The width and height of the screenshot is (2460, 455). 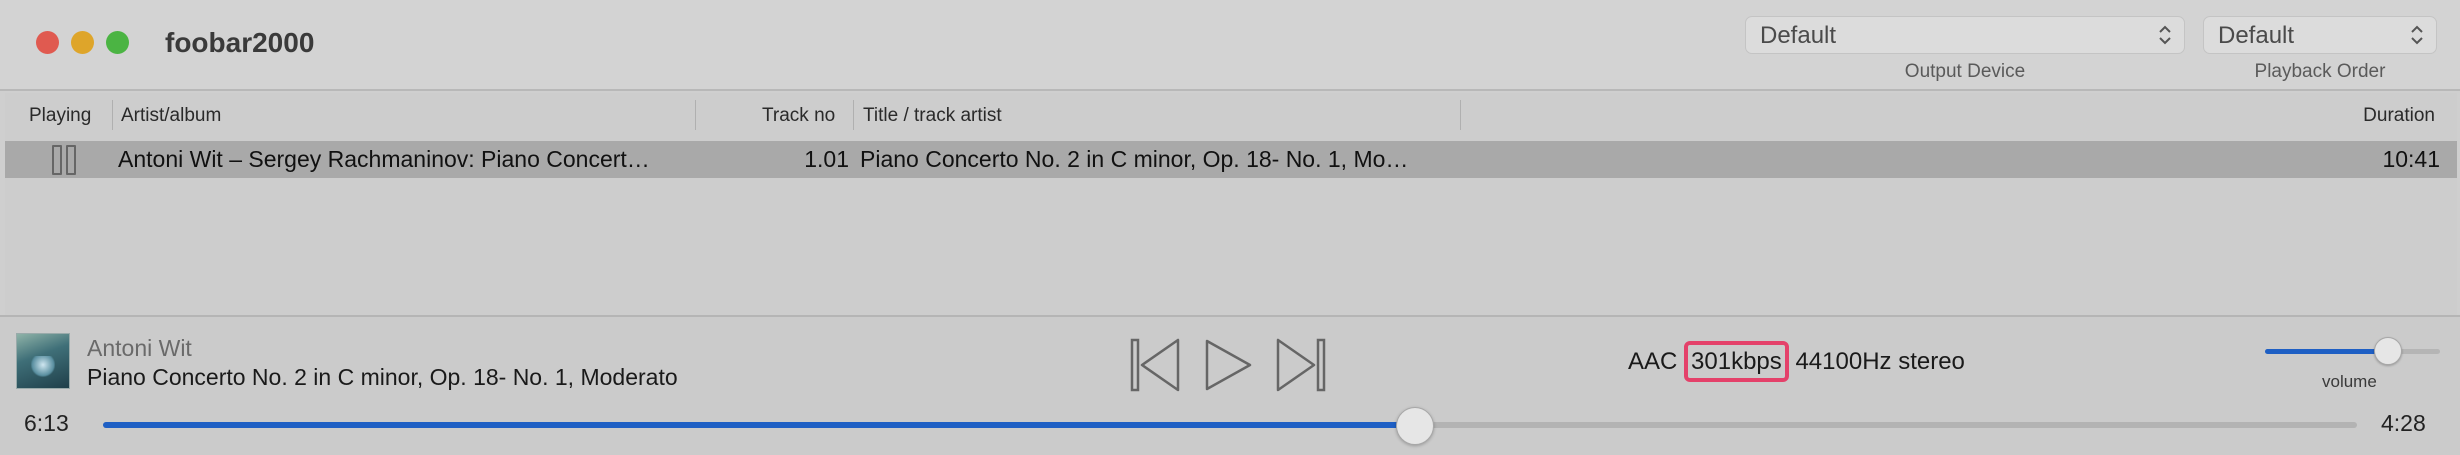 I want to click on maximize-window-button, so click(x=117, y=42).